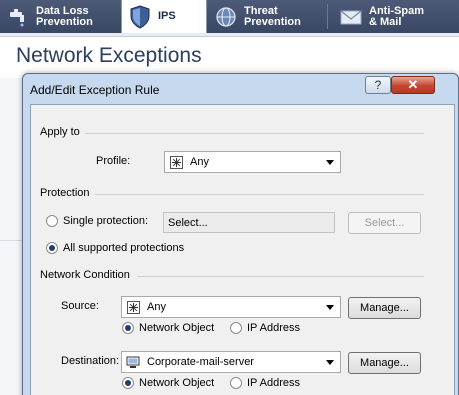  What do you see at coordinates (18, 17) in the screenshot?
I see `faucet-icon` at bounding box center [18, 17].